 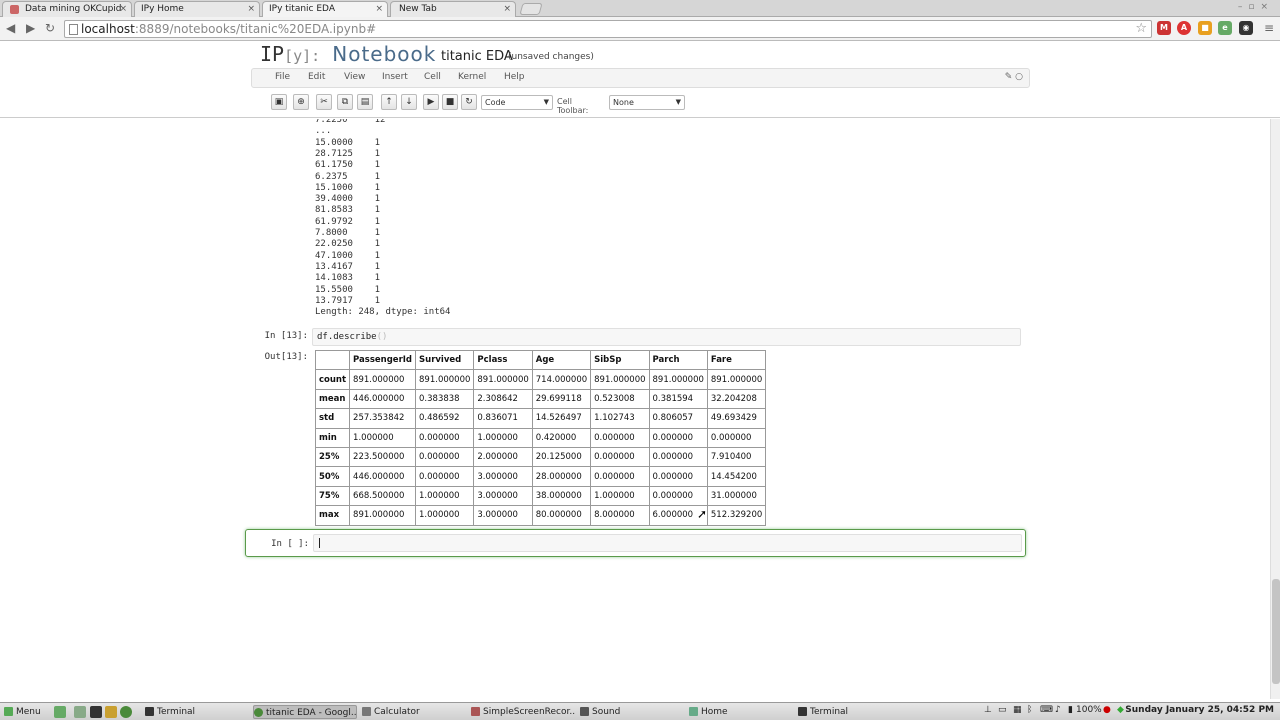 I want to click on forward-arrow-icon: ▶, so click(x=30, y=28).